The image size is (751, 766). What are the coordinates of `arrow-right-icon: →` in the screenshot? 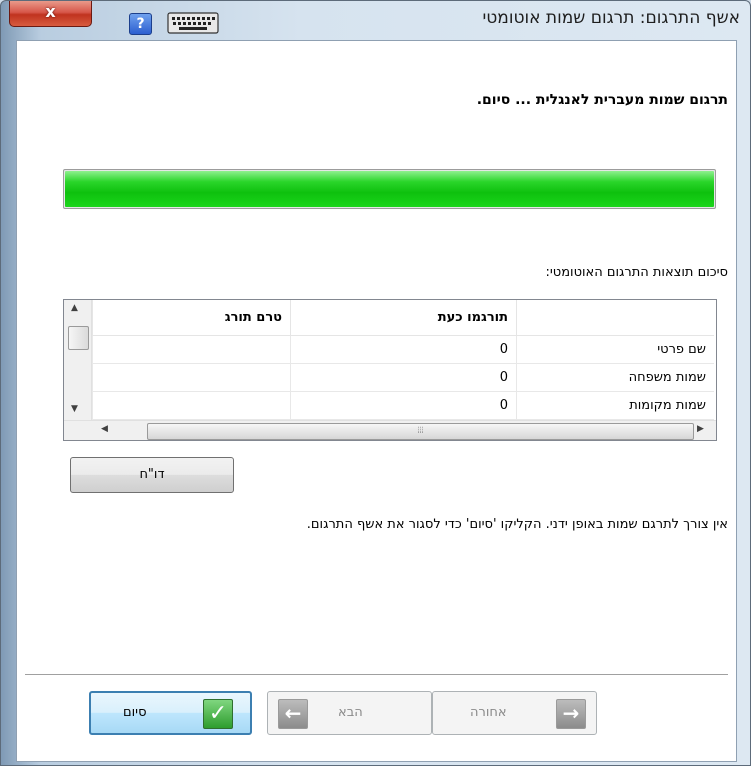 It's located at (571, 714).